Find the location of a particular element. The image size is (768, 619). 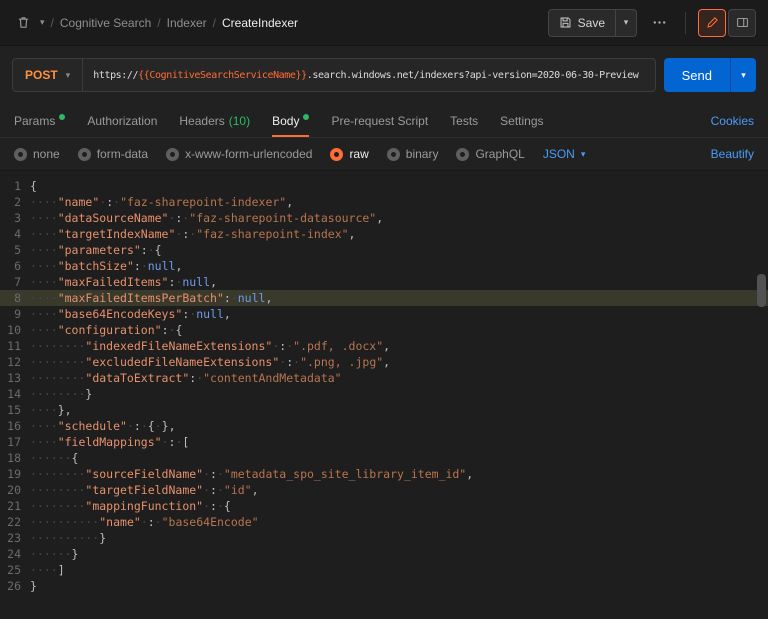

line-number: 10 is located at coordinates (14, 330).